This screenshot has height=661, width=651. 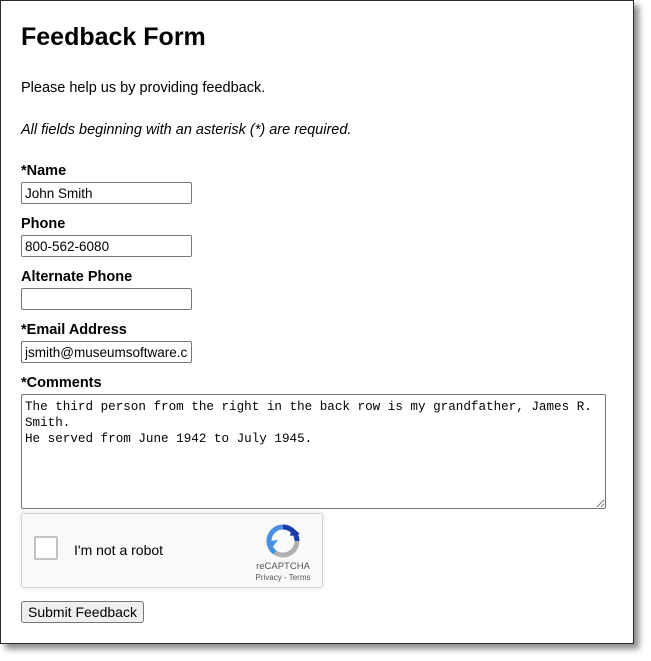 I want to click on intro-text: Please help us by providing feedback., so click(x=143, y=88).